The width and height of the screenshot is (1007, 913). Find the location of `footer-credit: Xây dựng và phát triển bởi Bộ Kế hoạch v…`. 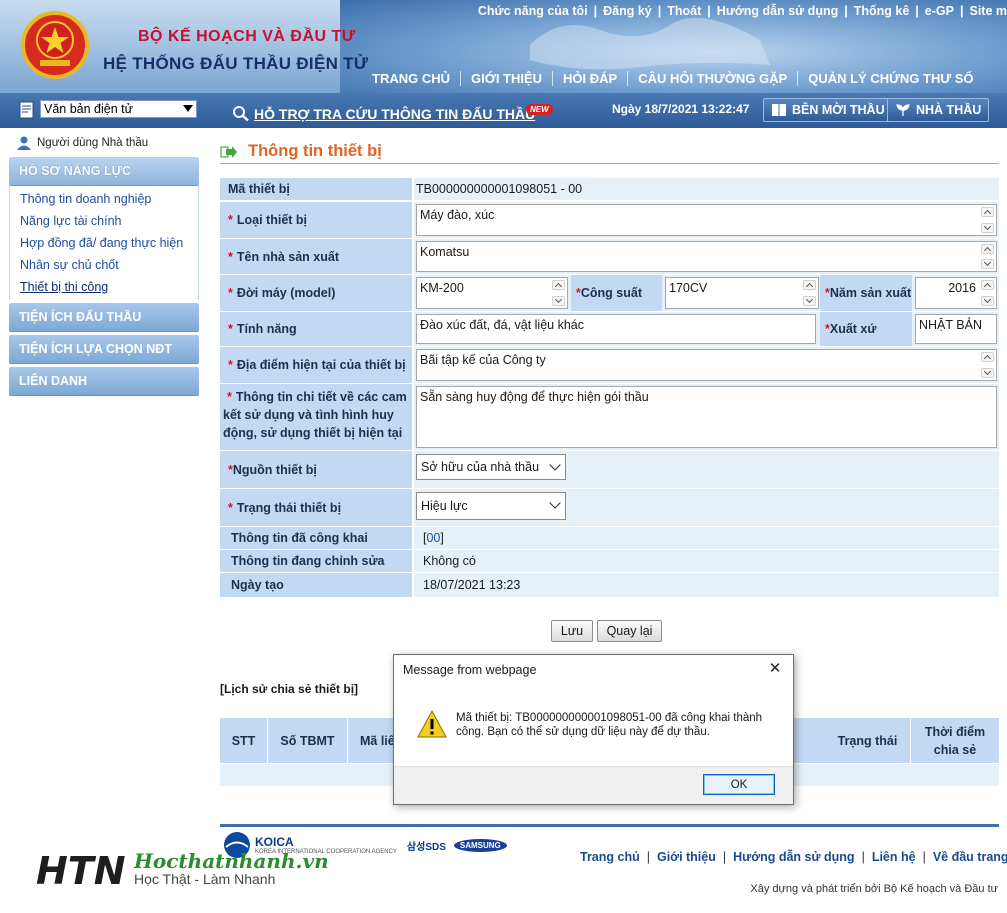

footer-credit: Xây dựng và phát triển bởi Bộ Kế hoạch v… is located at coordinates (874, 889).